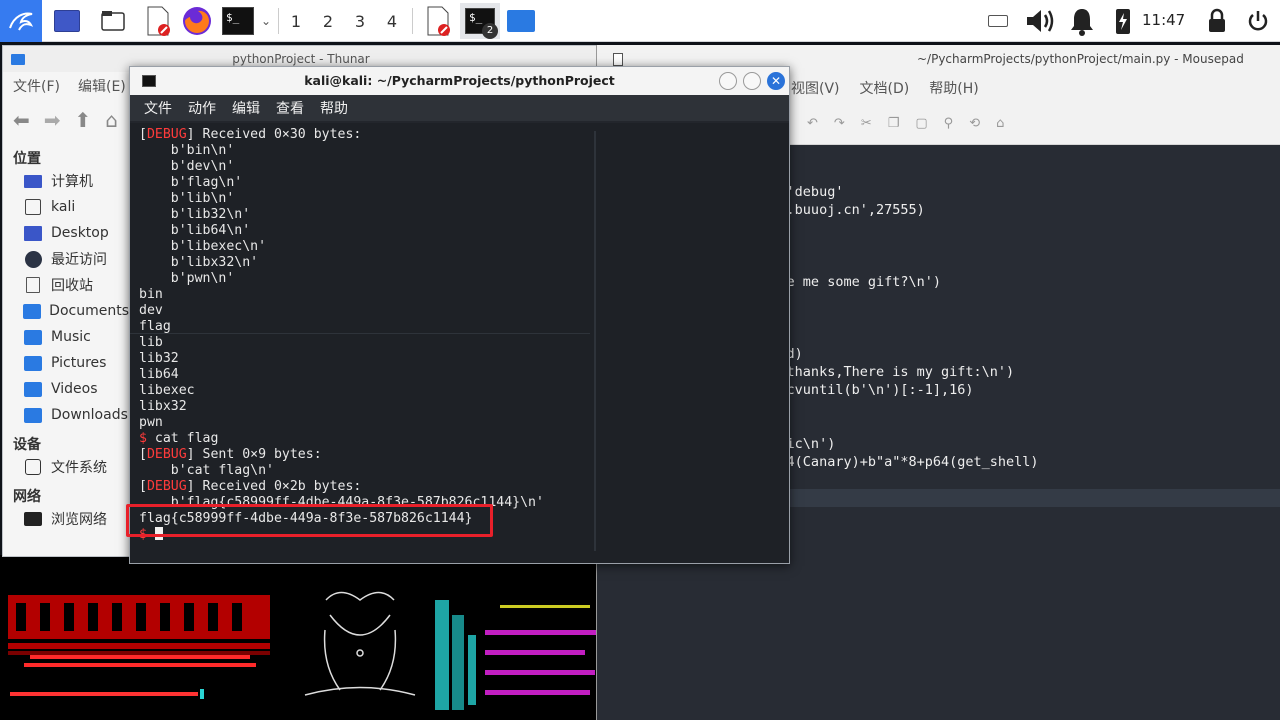 Image resolution: width=1280 pixels, height=720 pixels. Describe the element at coordinates (459, 108) in the screenshot. I see `terminal-menubar: 文件 动作 编辑 查看 帮助` at that location.